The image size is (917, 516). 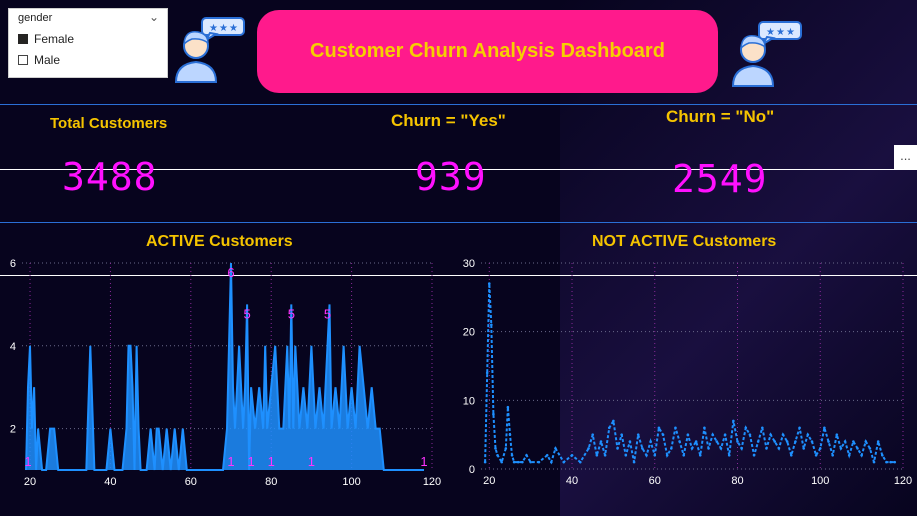 What do you see at coordinates (684, 241) in the screenshot?
I see `chart-title-not-active: NOT ACTIVE Customers` at bounding box center [684, 241].